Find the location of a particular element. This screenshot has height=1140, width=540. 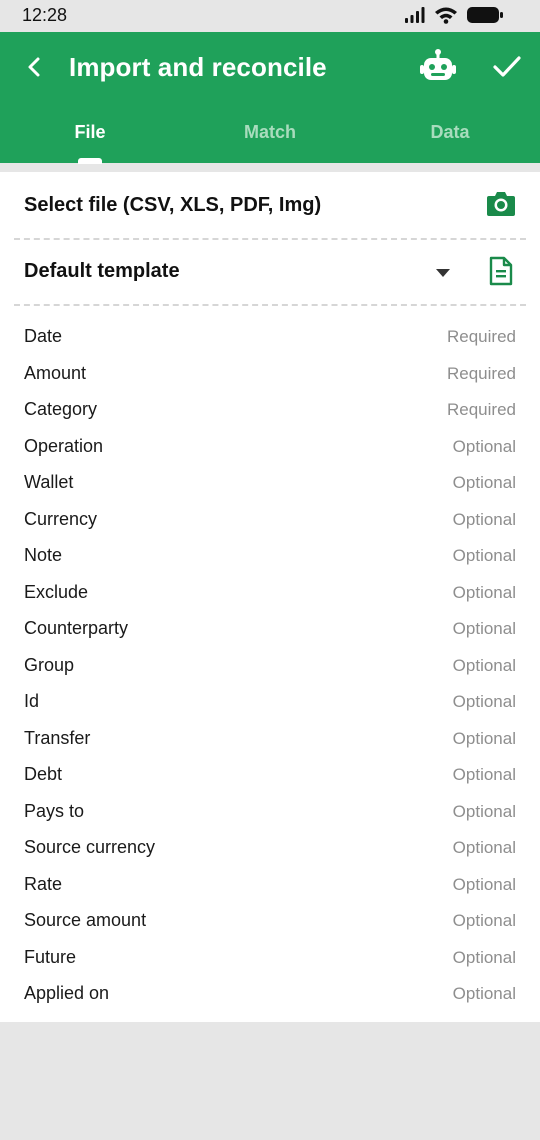

field-row: Exclude Optional is located at coordinates (270, 592).